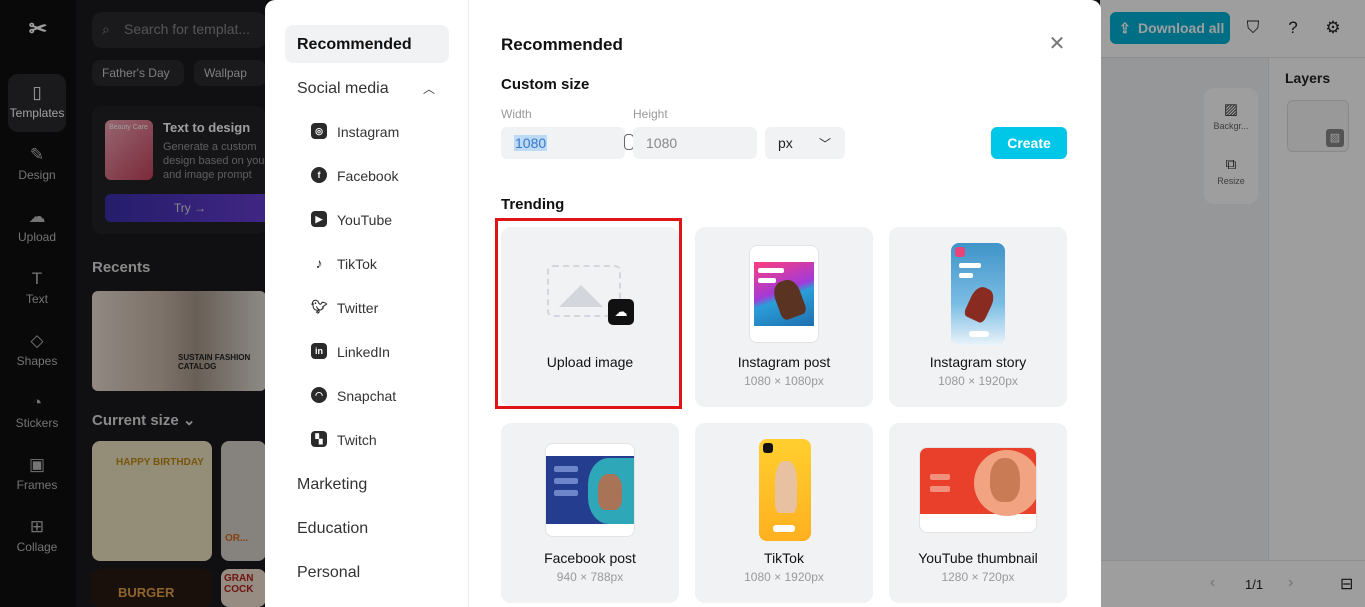  I want to click on nav-label: TikTok, so click(357, 264).